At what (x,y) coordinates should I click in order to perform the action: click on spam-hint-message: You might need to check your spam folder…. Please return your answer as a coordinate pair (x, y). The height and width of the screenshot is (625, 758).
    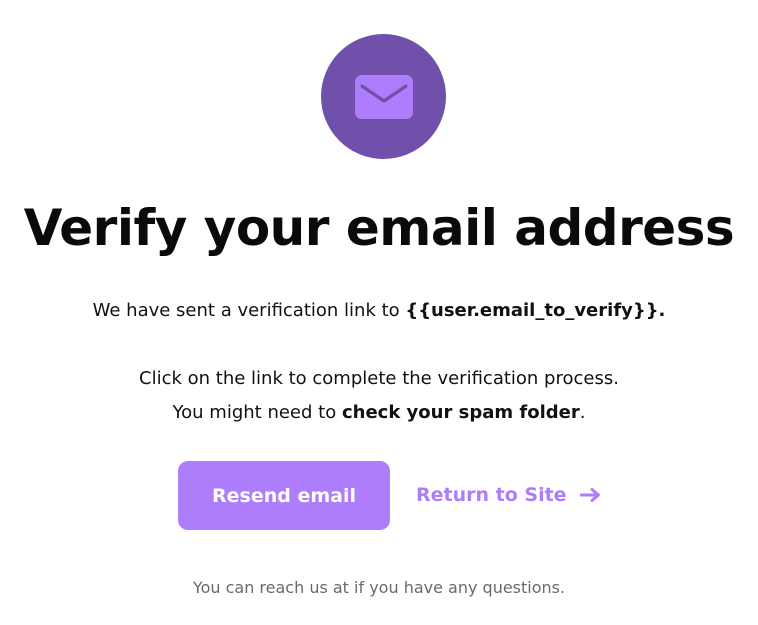
    Looking at the image, I should click on (379, 413).